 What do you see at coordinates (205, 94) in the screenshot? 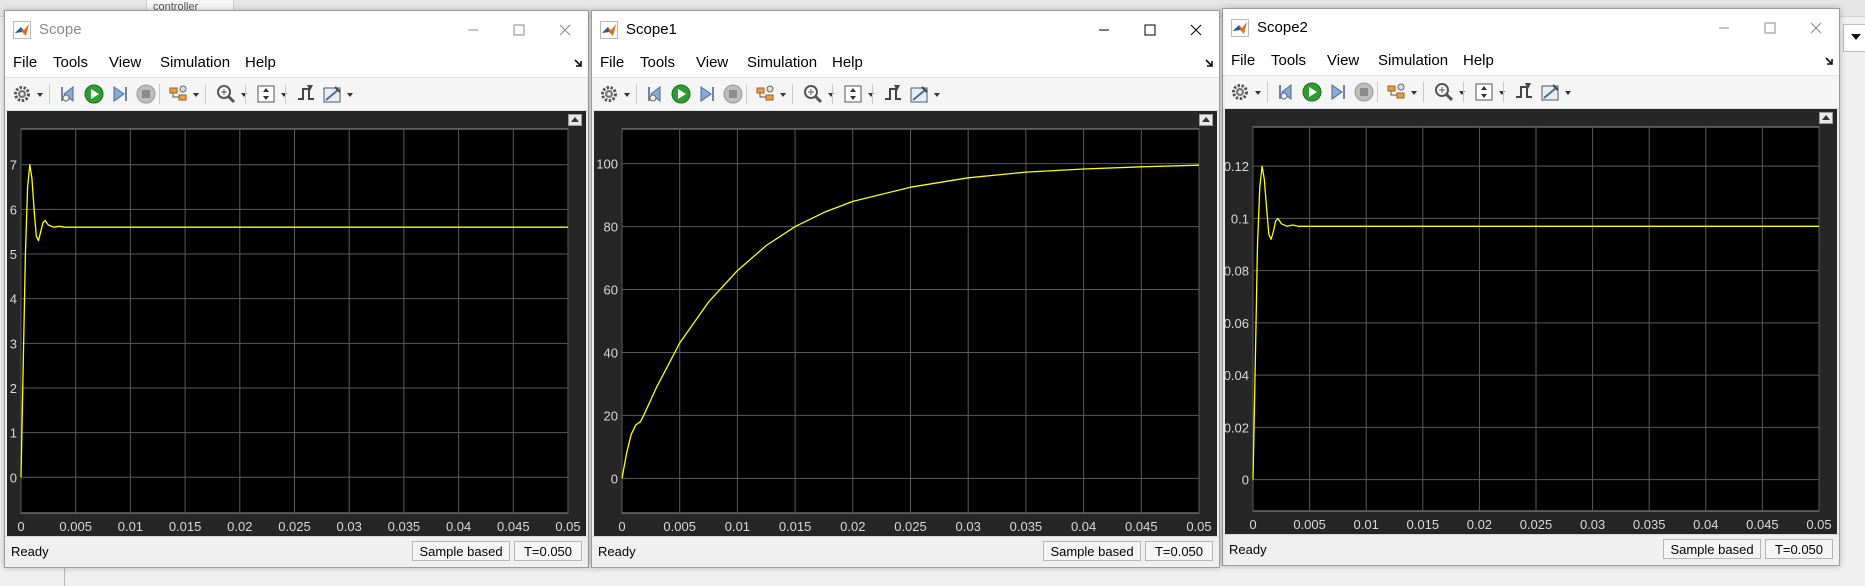
I see `toolbar-separator` at bounding box center [205, 94].